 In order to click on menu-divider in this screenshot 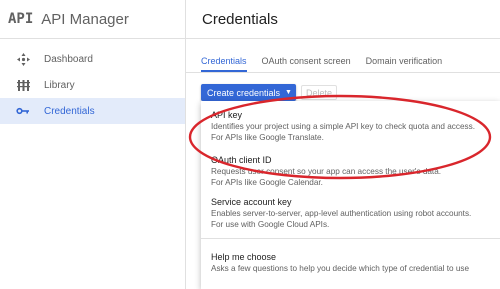, I will do `click(350, 238)`.